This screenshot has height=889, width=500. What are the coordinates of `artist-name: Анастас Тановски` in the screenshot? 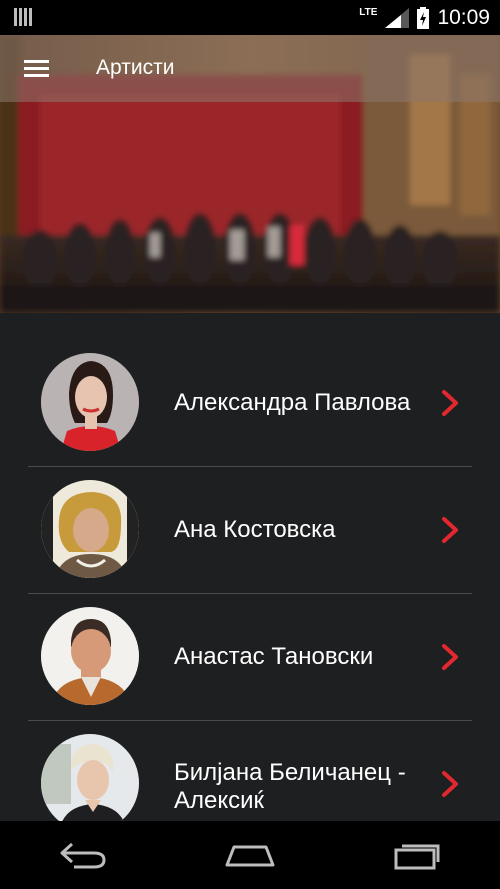 It's located at (274, 656).